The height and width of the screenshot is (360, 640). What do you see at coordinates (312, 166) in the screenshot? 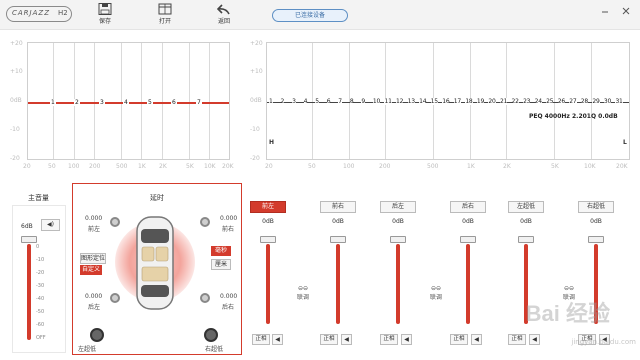
I see `x-tick: 50` at bounding box center [312, 166].